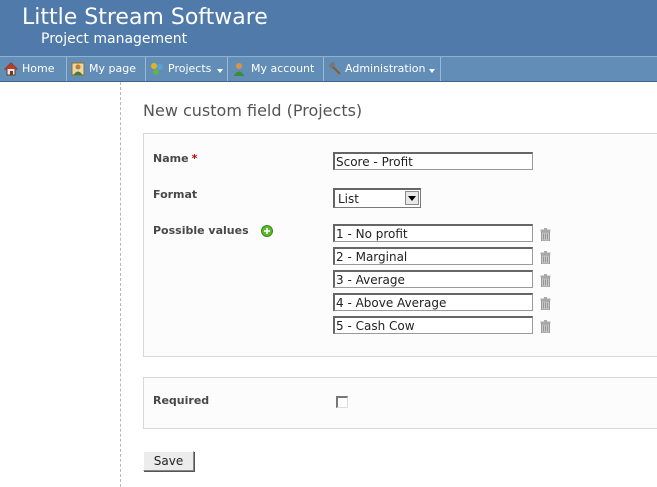  Describe the element at coordinates (11, 69) in the screenshot. I see `home-icon` at that location.